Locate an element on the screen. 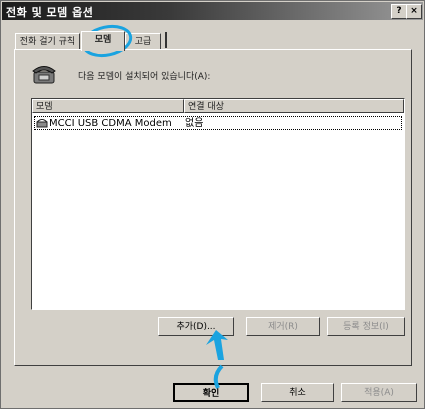 This screenshot has height=409, width=425. table-row: MCCI USB CDMA Modem 없음 is located at coordinates (218, 123).